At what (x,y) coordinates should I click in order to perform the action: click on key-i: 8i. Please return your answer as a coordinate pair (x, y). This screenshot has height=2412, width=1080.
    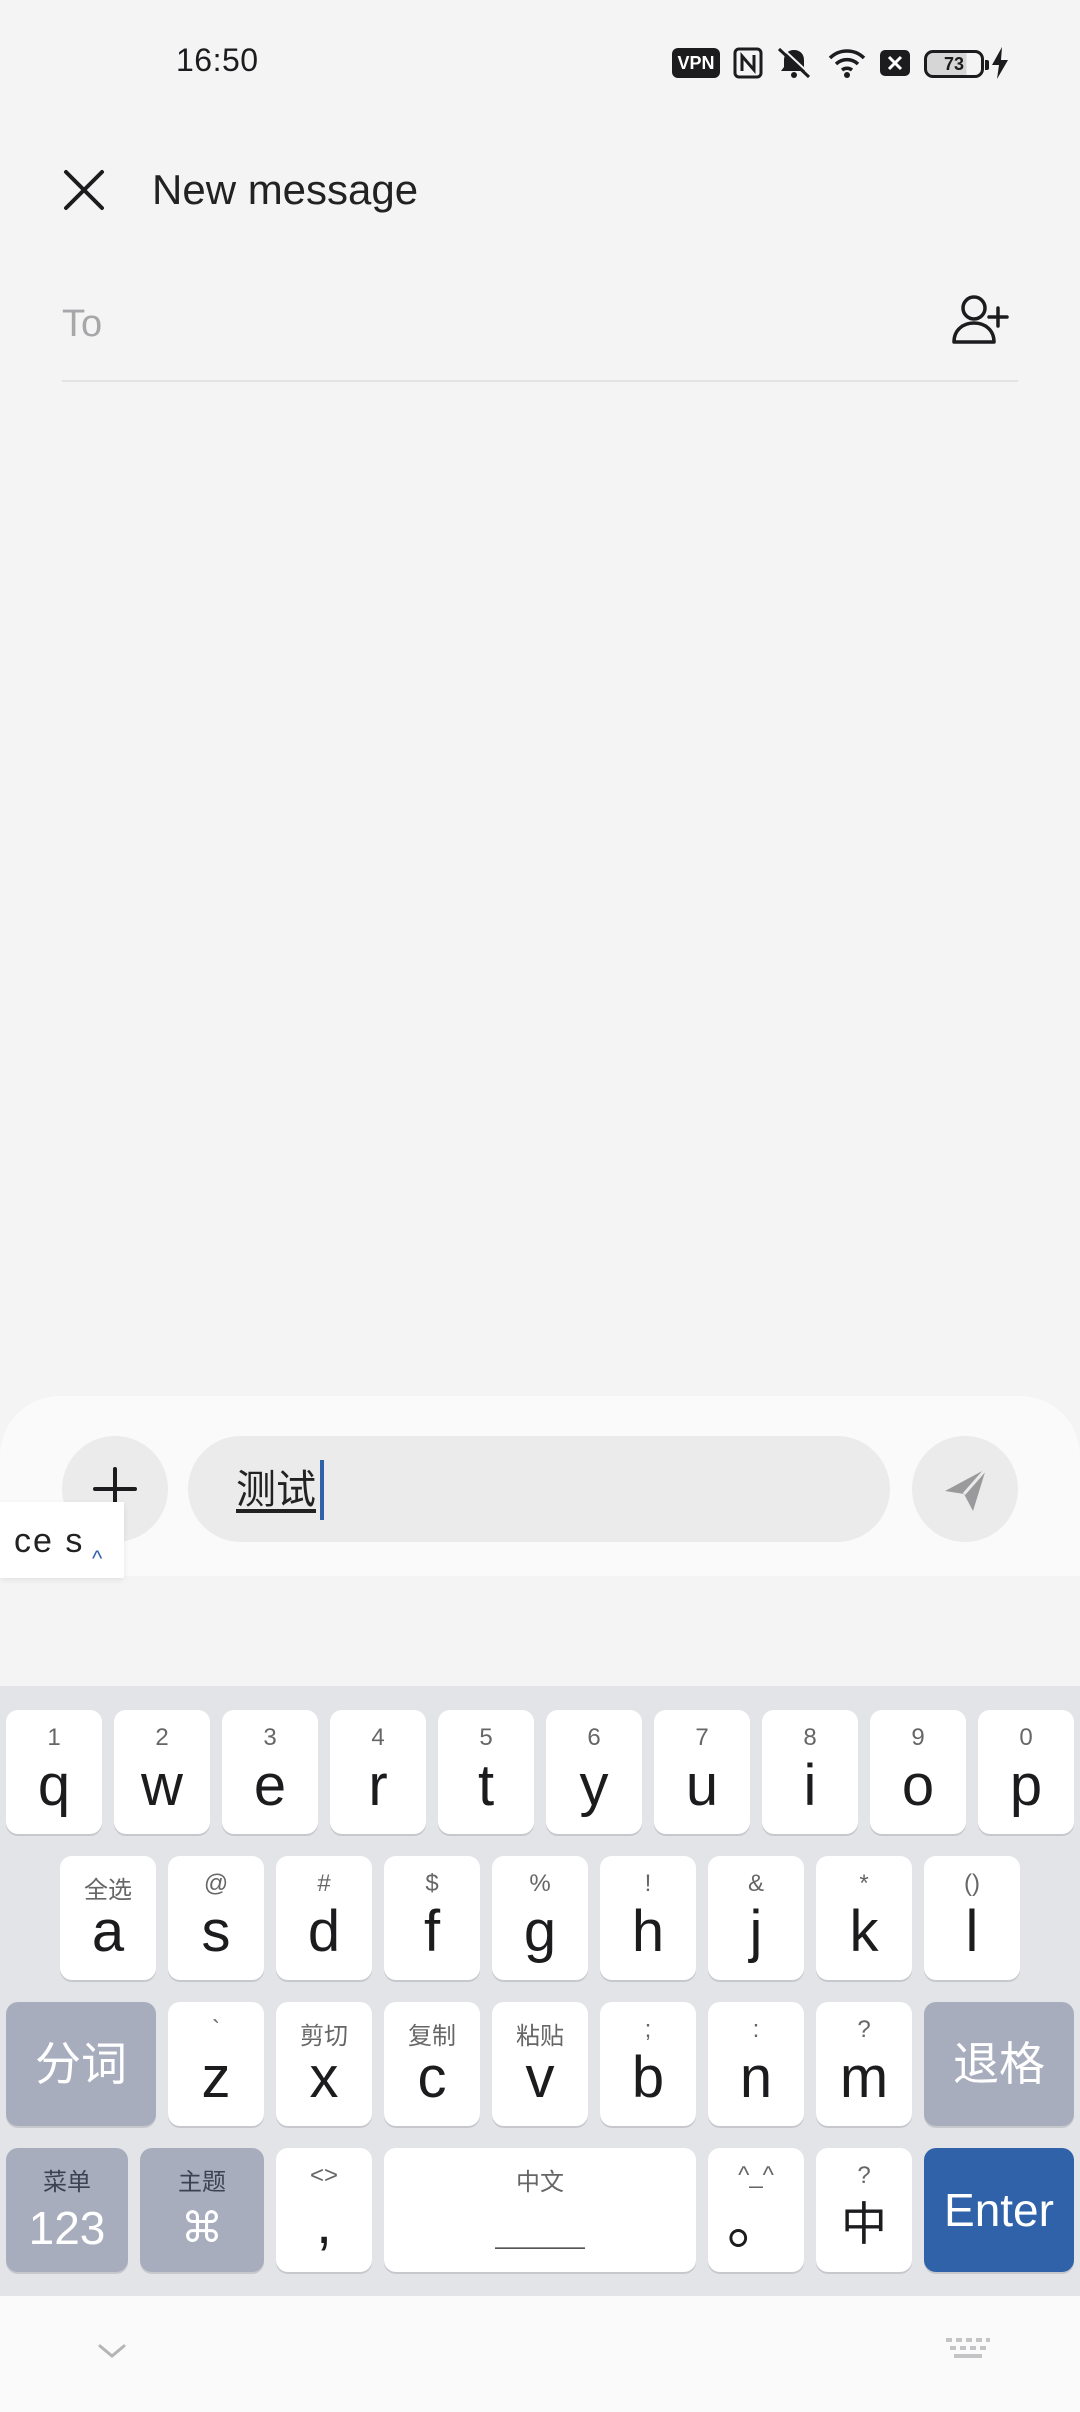
    Looking at the image, I should click on (810, 1772).